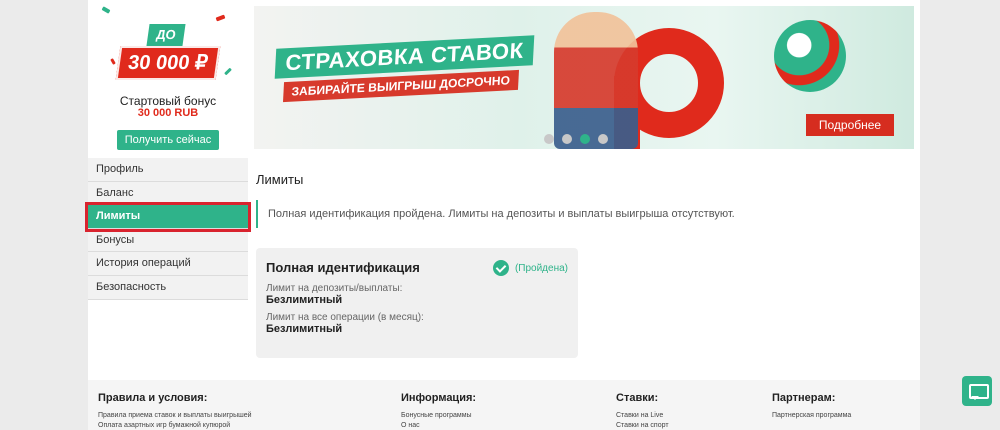  Describe the element at coordinates (438, 415) in the screenshot. I see `footer-link: Бонусные программы` at that location.